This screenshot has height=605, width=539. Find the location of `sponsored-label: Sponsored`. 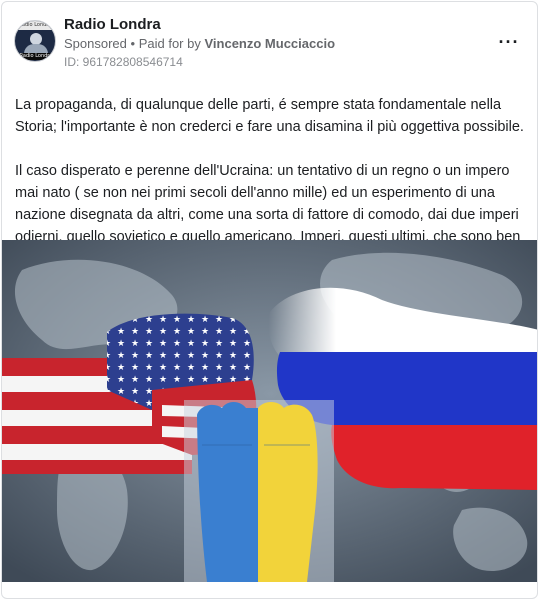

sponsored-label: Sponsored is located at coordinates (95, 43).